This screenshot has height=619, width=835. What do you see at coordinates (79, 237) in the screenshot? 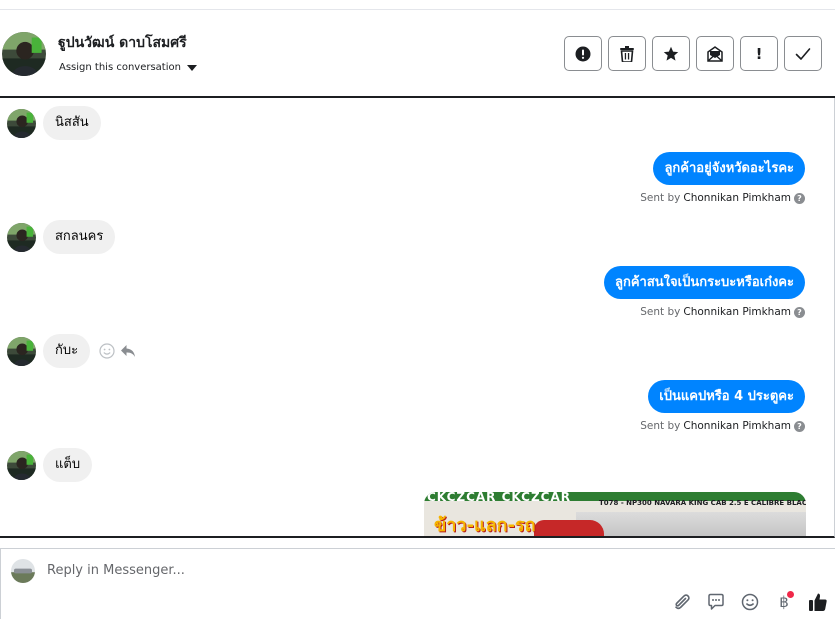
I see `incoming-message-bubble: สกลนคร` at bounding box center [79, 237].